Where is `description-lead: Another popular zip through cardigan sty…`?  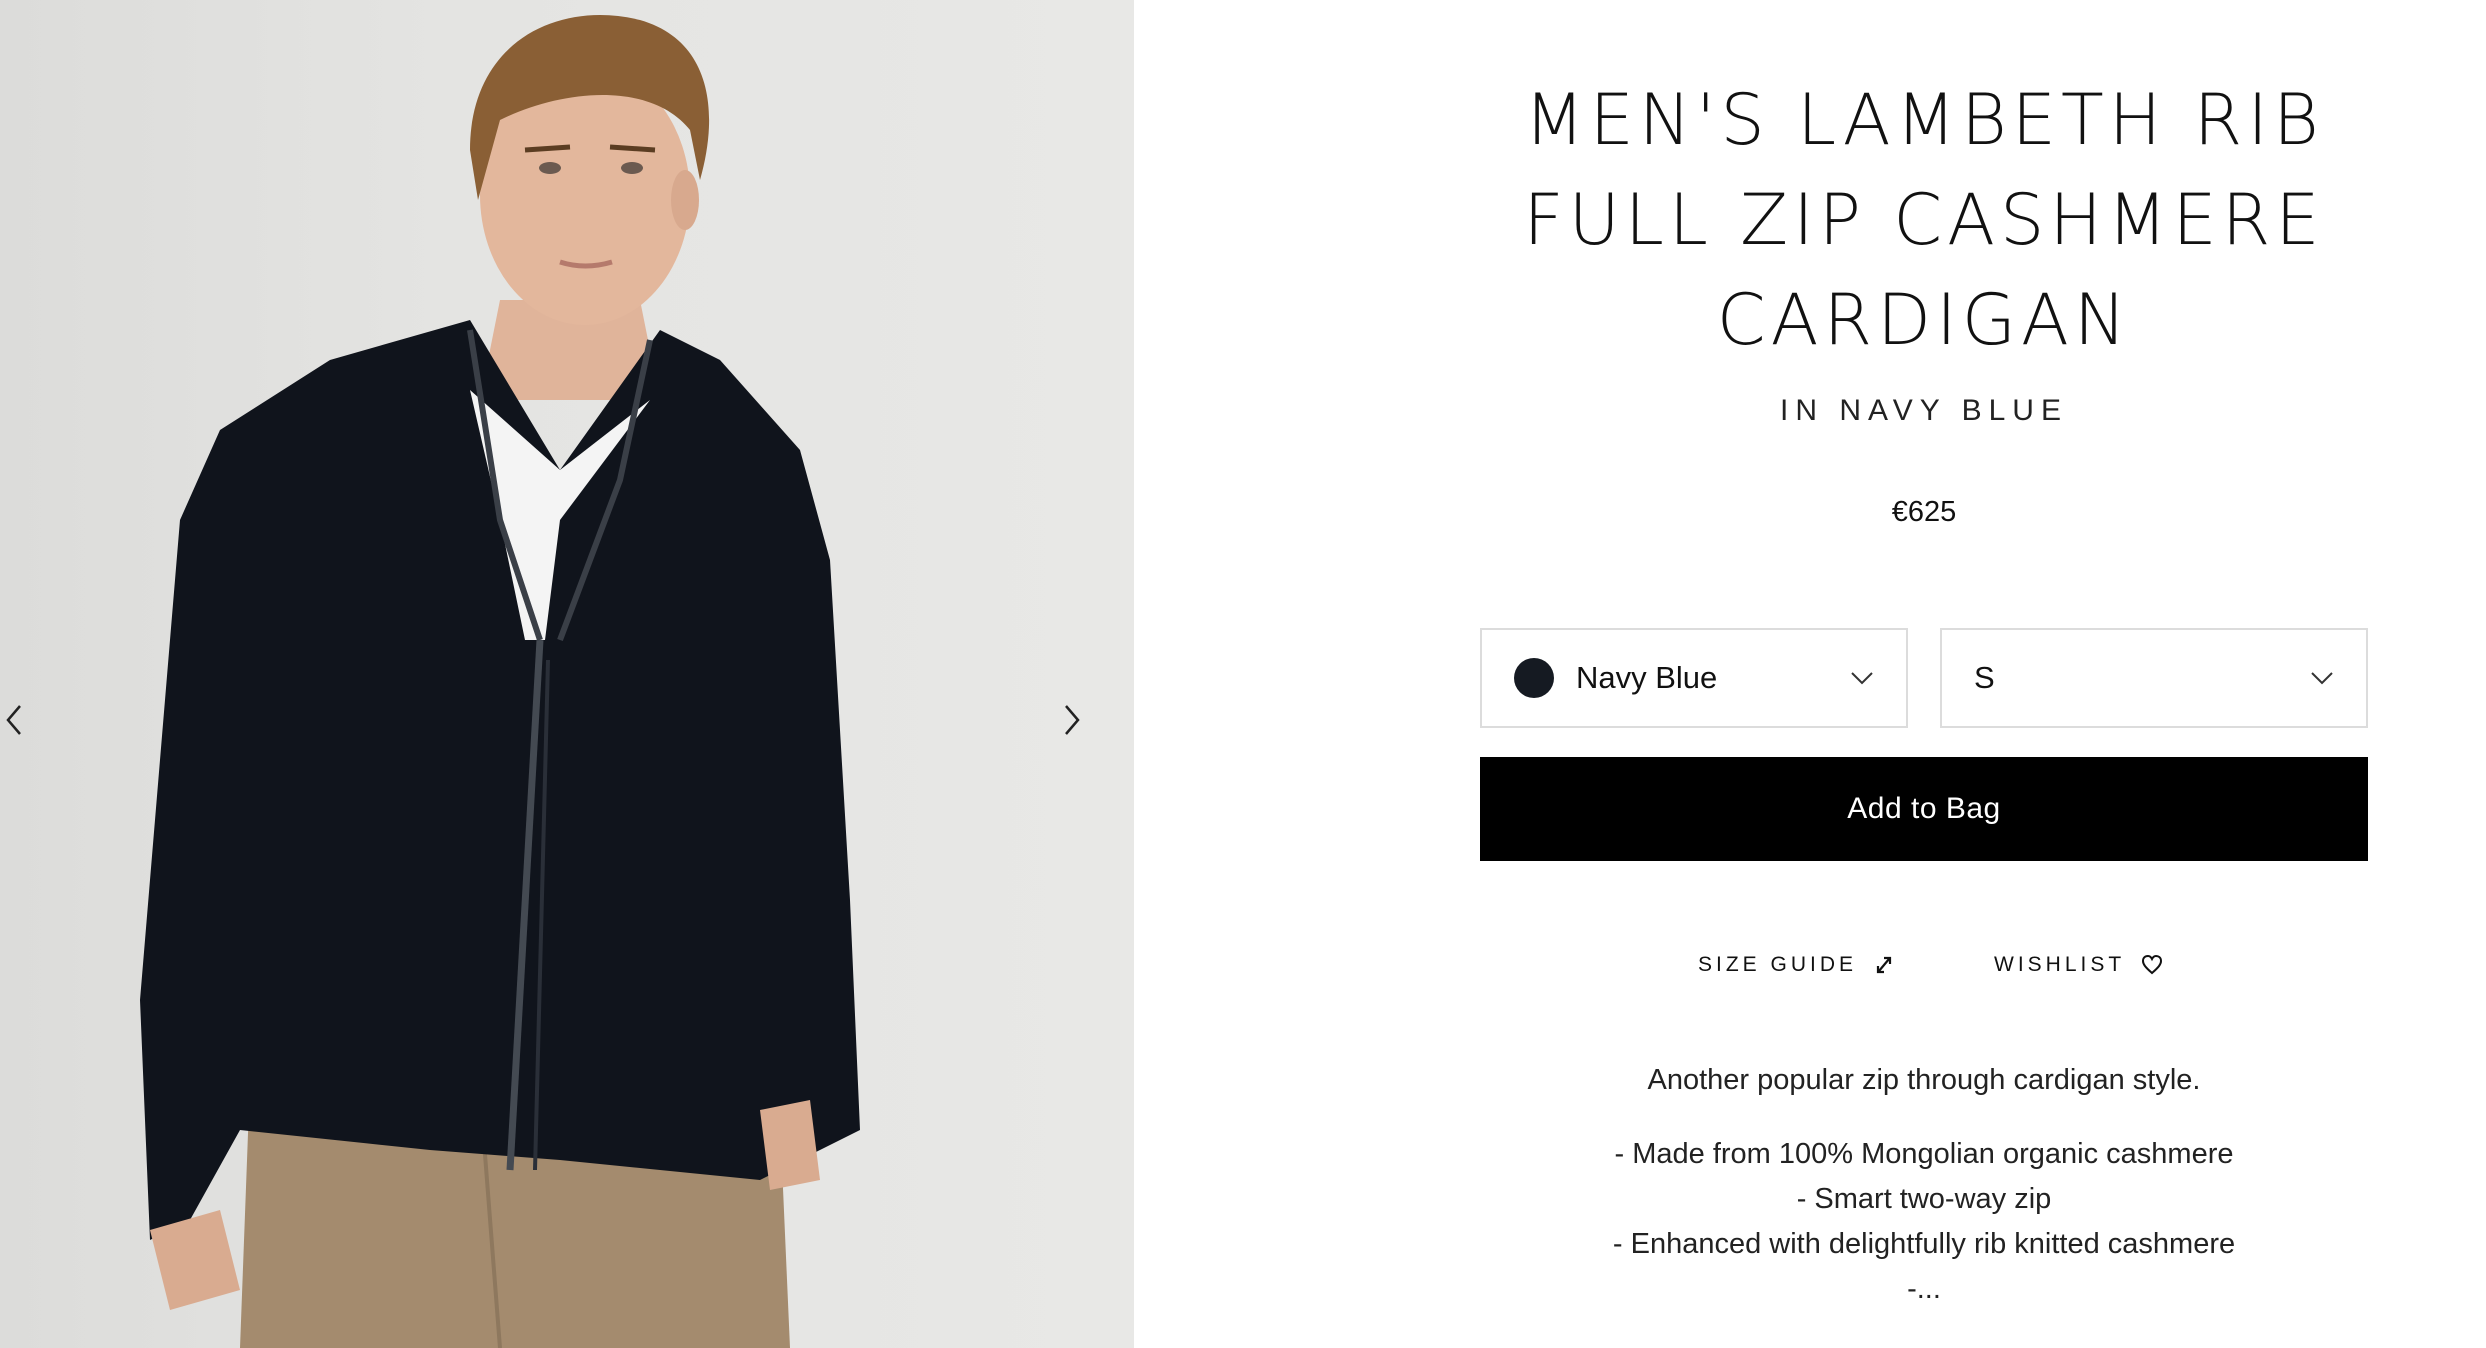 description-lead: Another popular zip through cardigan sty… is located at coordinates (1924, 1080).